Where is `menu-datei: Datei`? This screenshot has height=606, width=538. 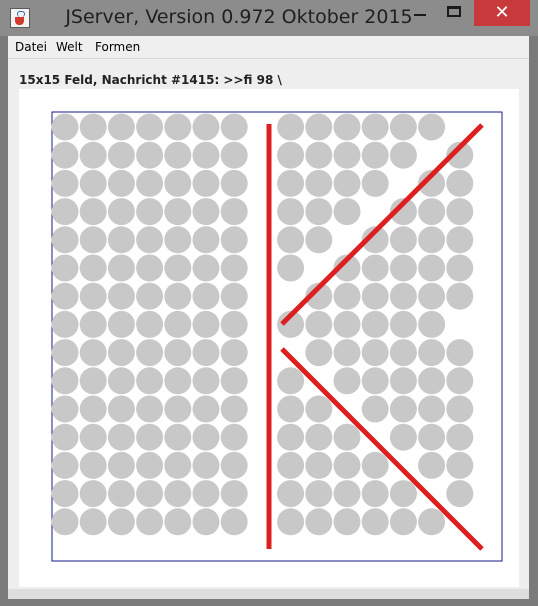 menu-datei: Datei is located at coordinates (31, 47).